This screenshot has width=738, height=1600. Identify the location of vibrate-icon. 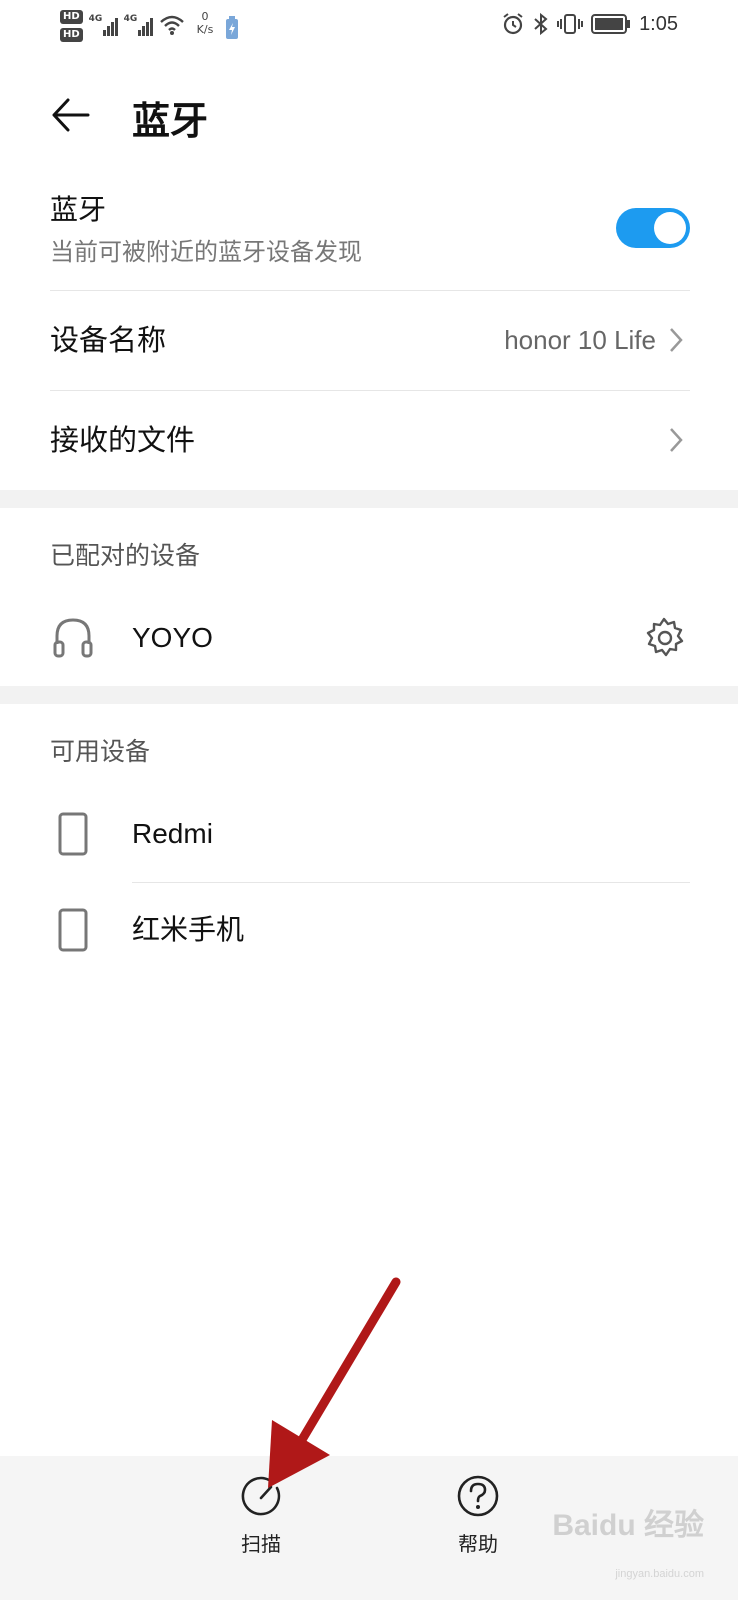
(570, 24).